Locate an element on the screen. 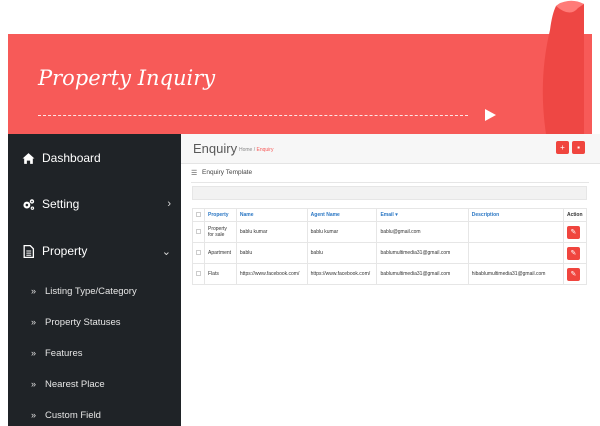  filter-bar is located at coordinates (389, 193).